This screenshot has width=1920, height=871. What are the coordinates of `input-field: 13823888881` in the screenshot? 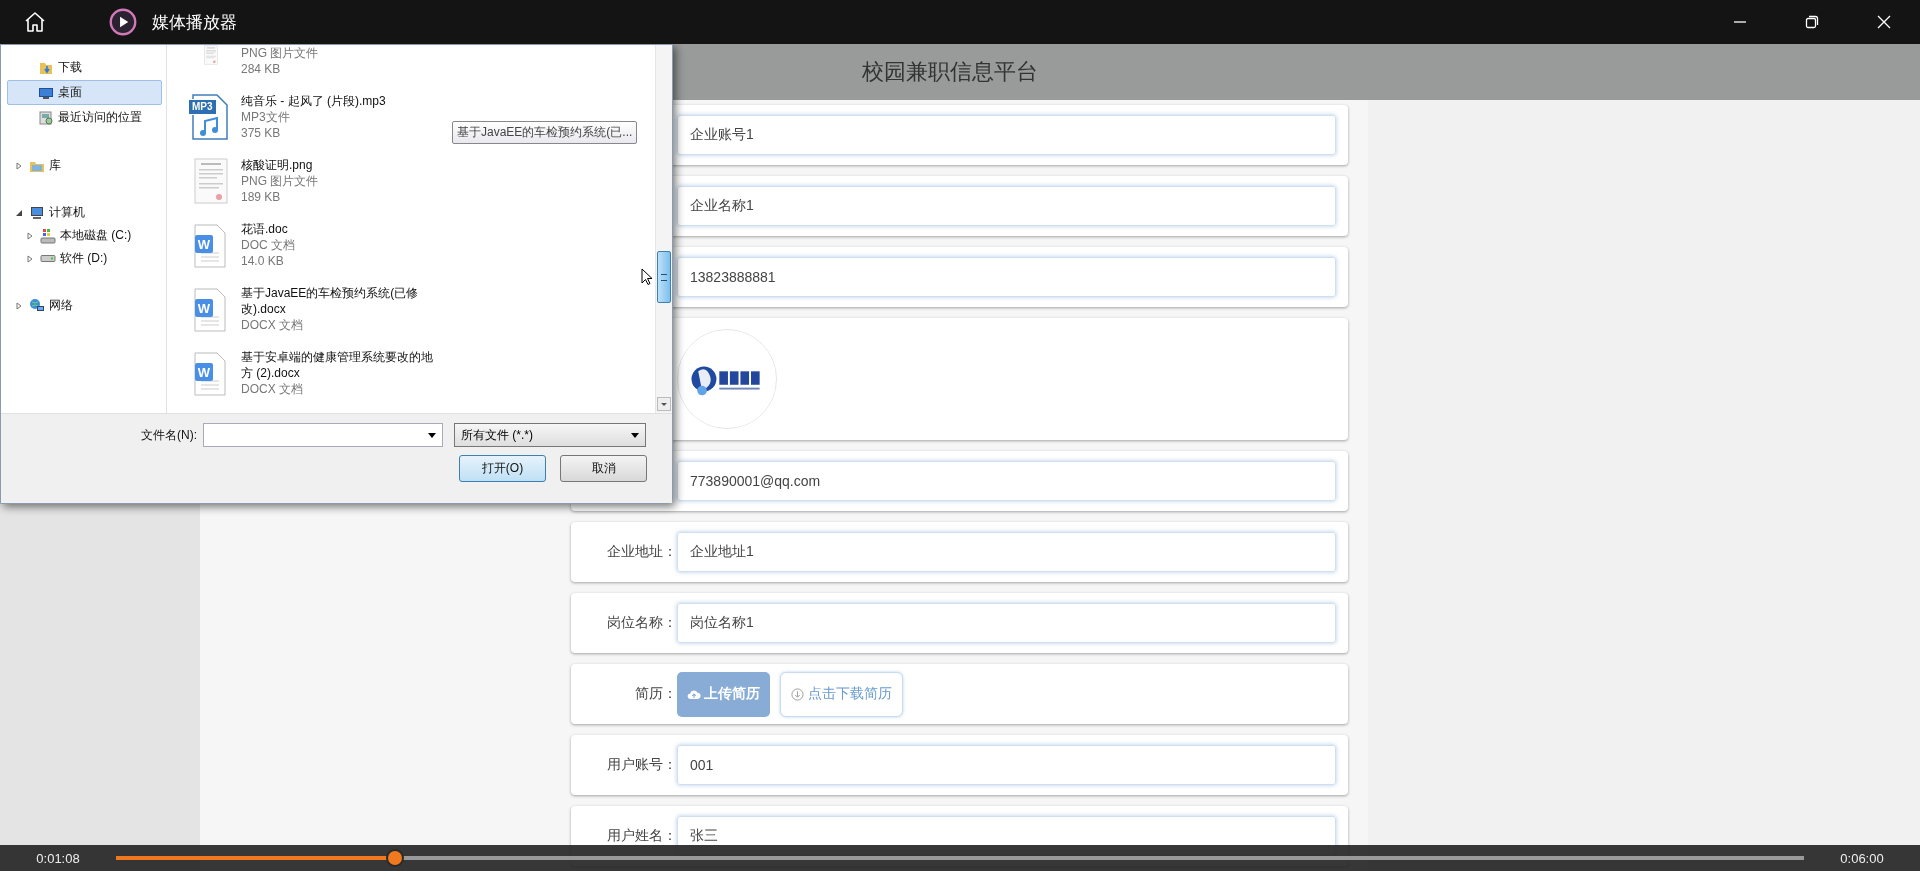 It's located at (1006, 277).